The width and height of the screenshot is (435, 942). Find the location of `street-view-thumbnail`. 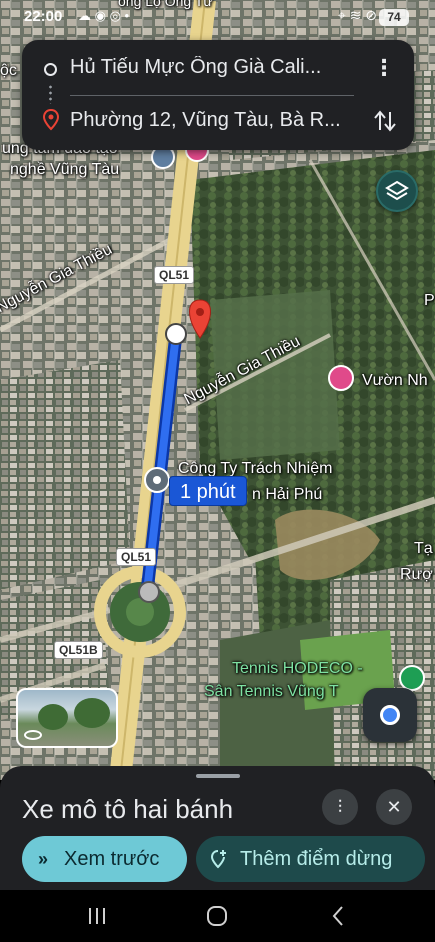

street-view-thumbnail is located at coordinates (67, 718).